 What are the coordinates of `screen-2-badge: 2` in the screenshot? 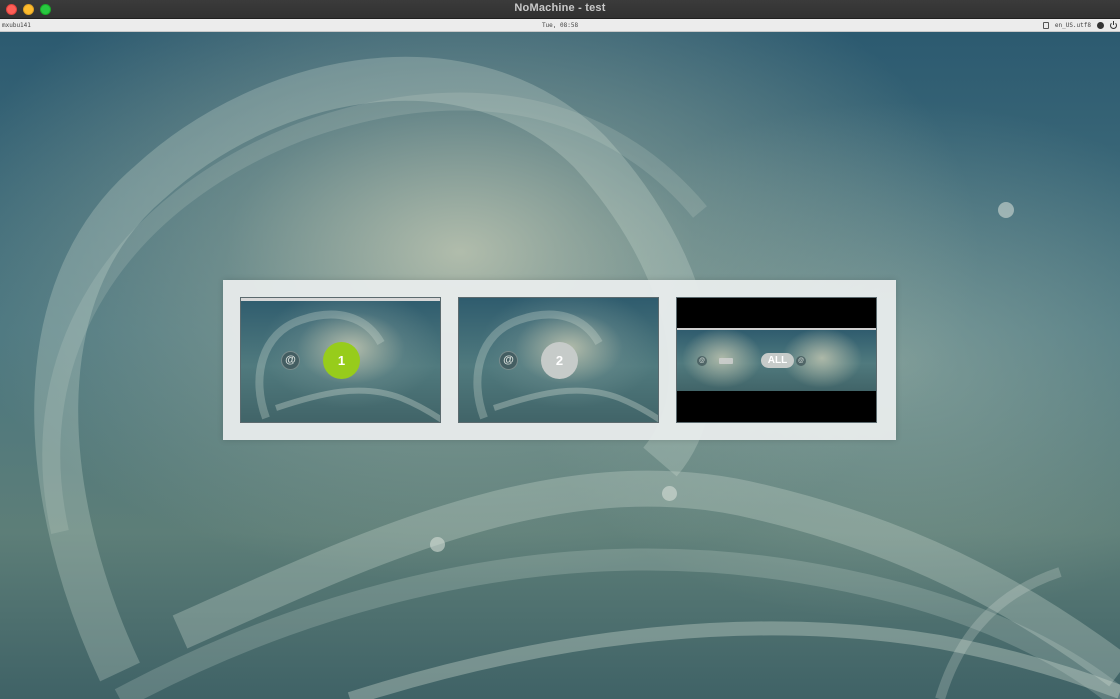 It's located at (559, 360).